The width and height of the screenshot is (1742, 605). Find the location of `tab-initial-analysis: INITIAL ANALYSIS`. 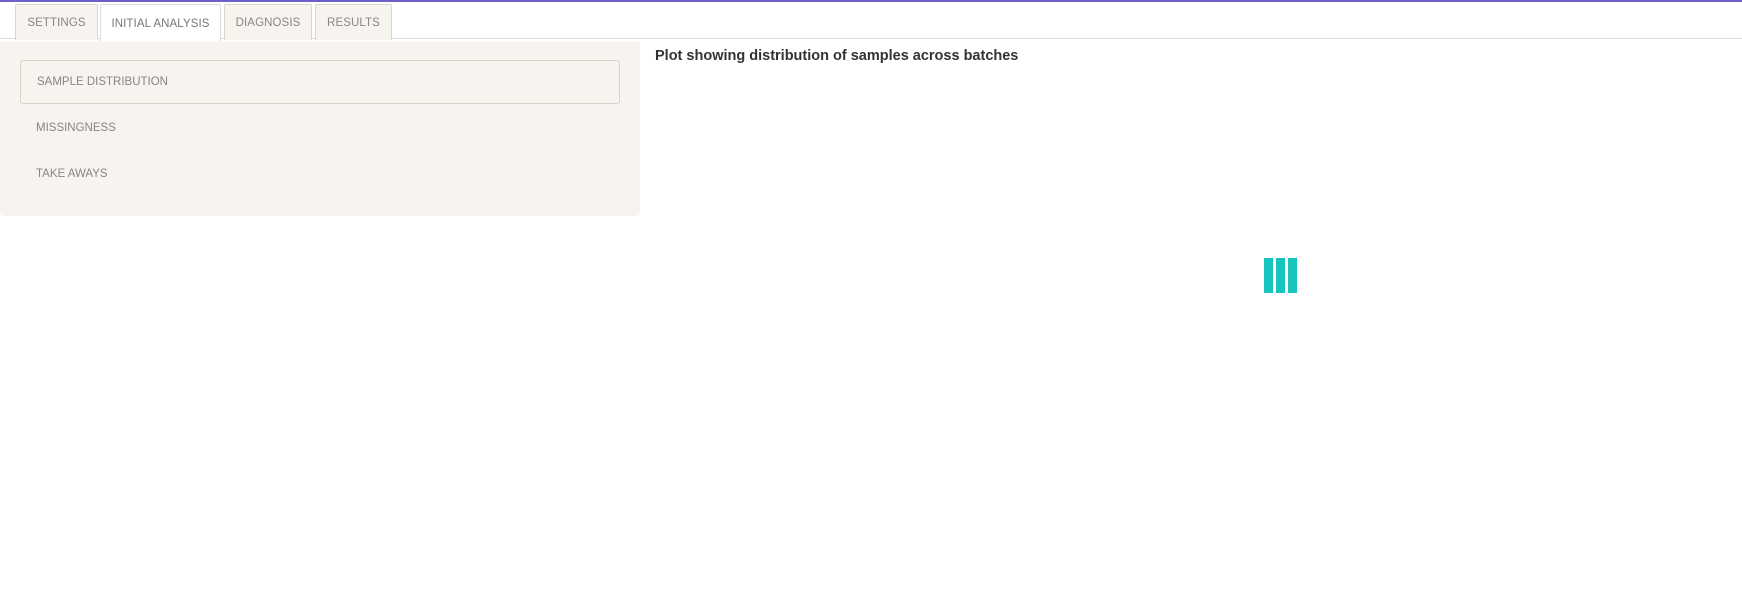

tab-initial-analysis: INITIAL ANALYSIS is located at coordinates (160, 23).